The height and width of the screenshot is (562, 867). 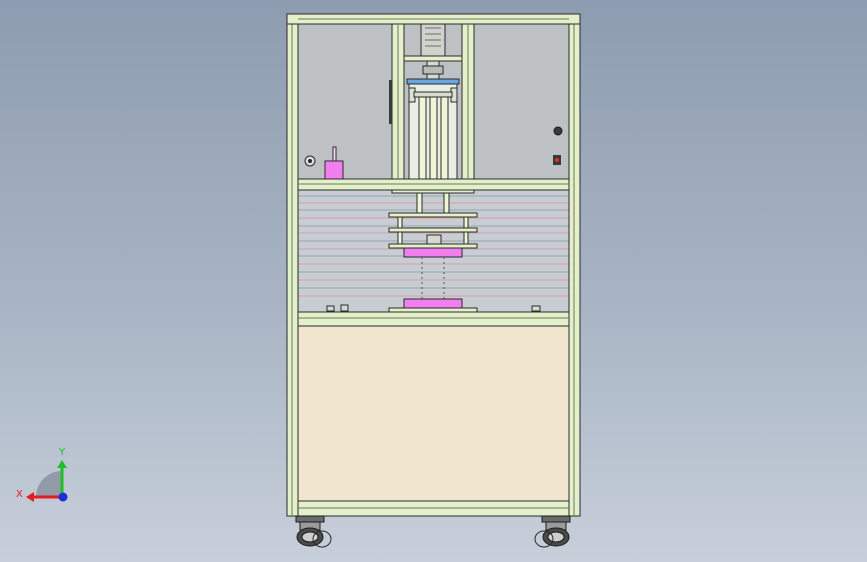 What do you see at coordinates (62, 452) in the screenshot?
I see `y-axis-label: Y` at bounding box center [62, 452].